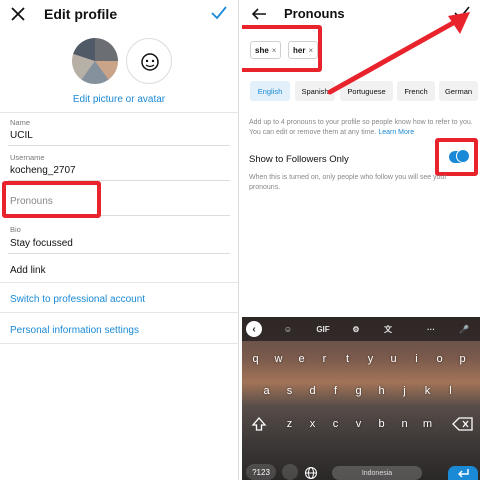 This screenshot has width=480, height=480. Describe the element at coordinates (21, 135) in the screenshot. I see `name-field: UCIL` at that location.